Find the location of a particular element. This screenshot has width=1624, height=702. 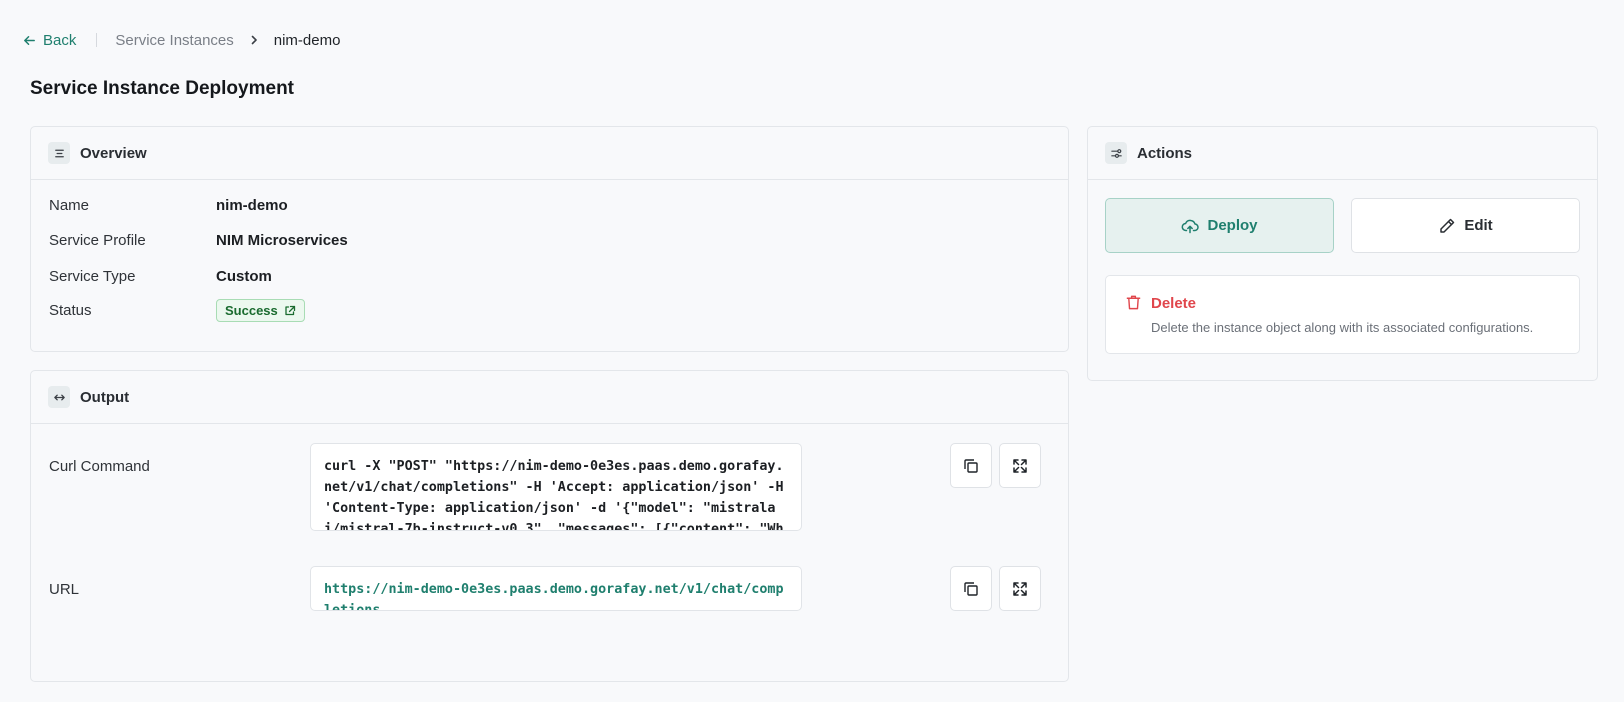

edit-button: Edit is located at coordinates (1465, 225).